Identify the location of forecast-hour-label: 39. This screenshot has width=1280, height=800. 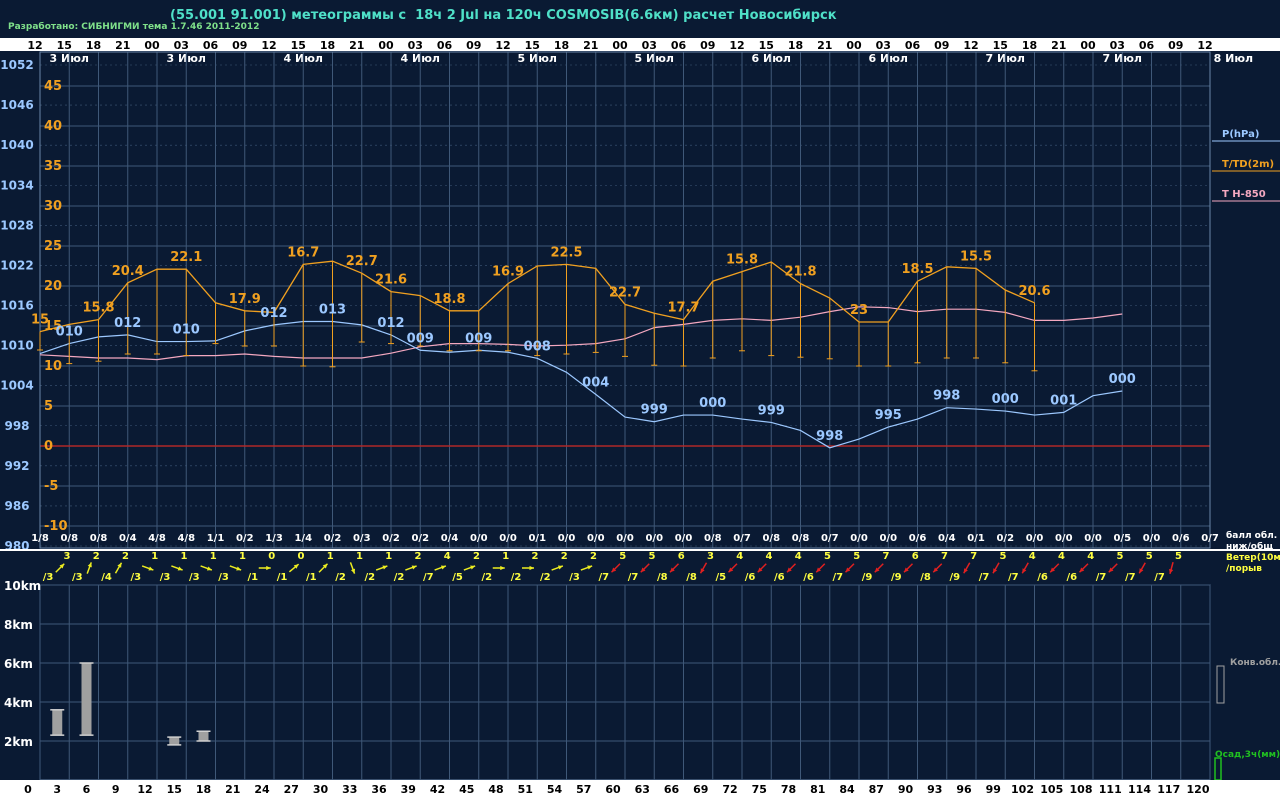
(408, 789).